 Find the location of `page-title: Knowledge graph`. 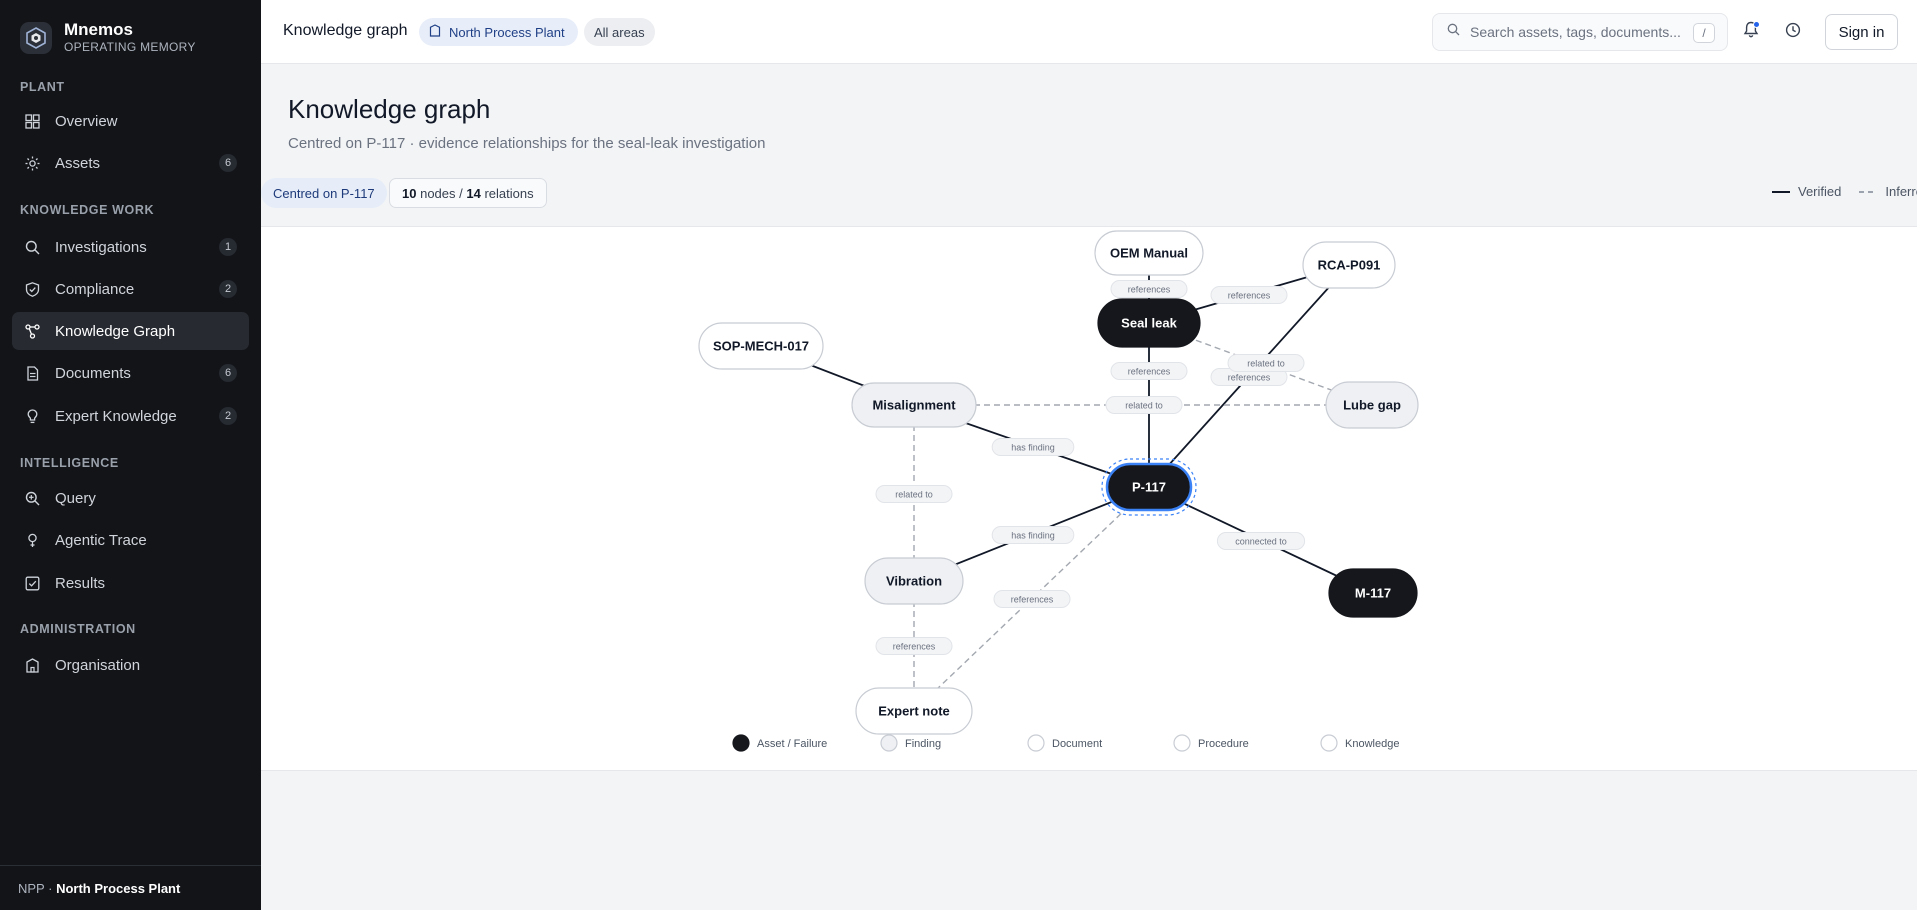

page-title: Knowledge graph is located at coordinates (389, 109).